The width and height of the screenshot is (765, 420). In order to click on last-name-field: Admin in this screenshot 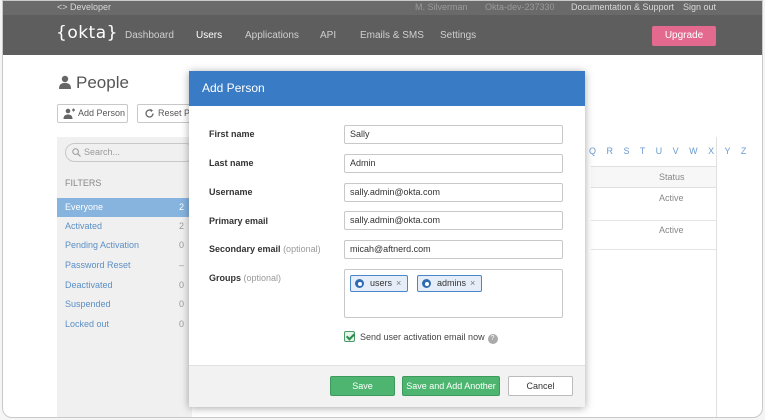, I will do `click(453, 163)`.